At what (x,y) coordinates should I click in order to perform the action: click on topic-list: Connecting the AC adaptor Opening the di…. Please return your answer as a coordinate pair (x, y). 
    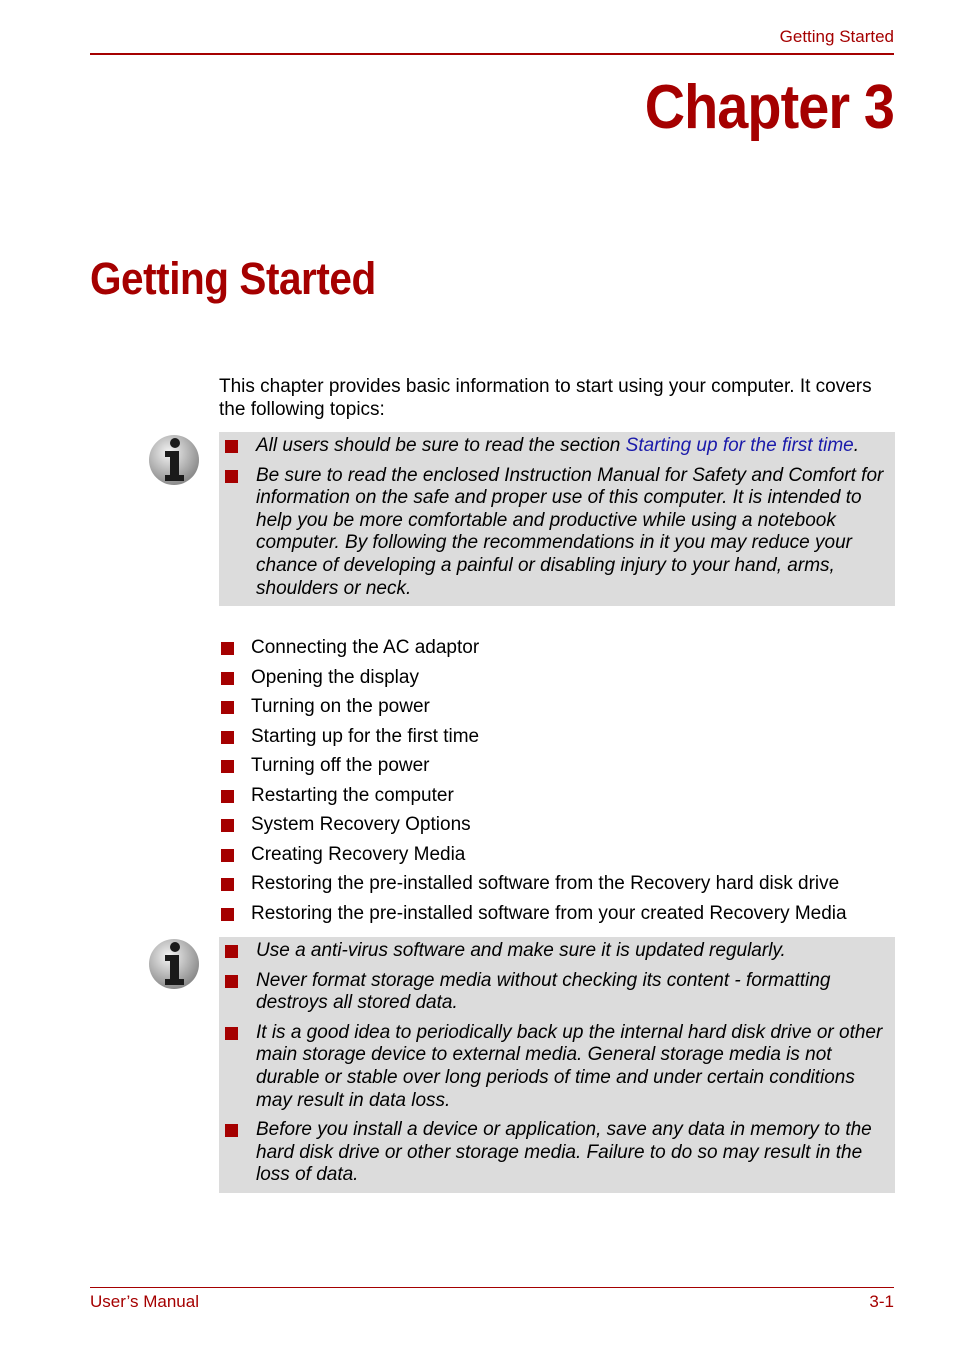
    Looking at the image, I should click on (533, 783).